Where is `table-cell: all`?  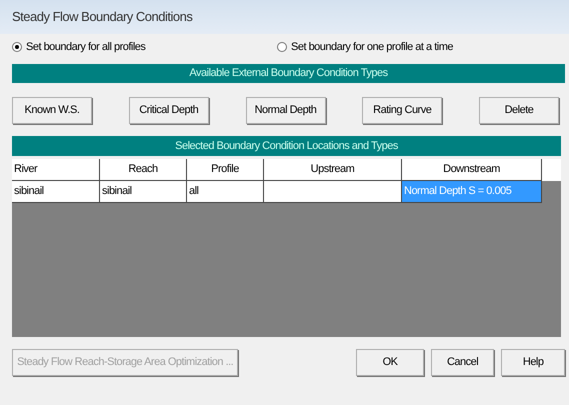 table-cell: all is located at coordinates (225, 192).